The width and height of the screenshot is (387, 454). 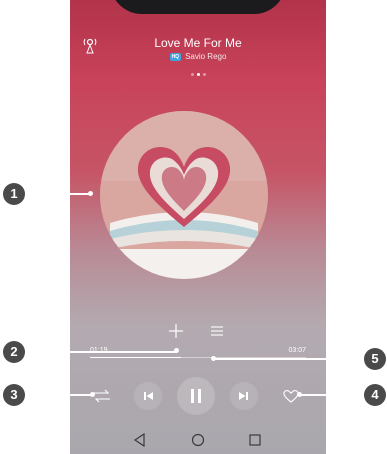 I want to click on artist-row: HQ Savio Rego, so click(x=198, y=56).